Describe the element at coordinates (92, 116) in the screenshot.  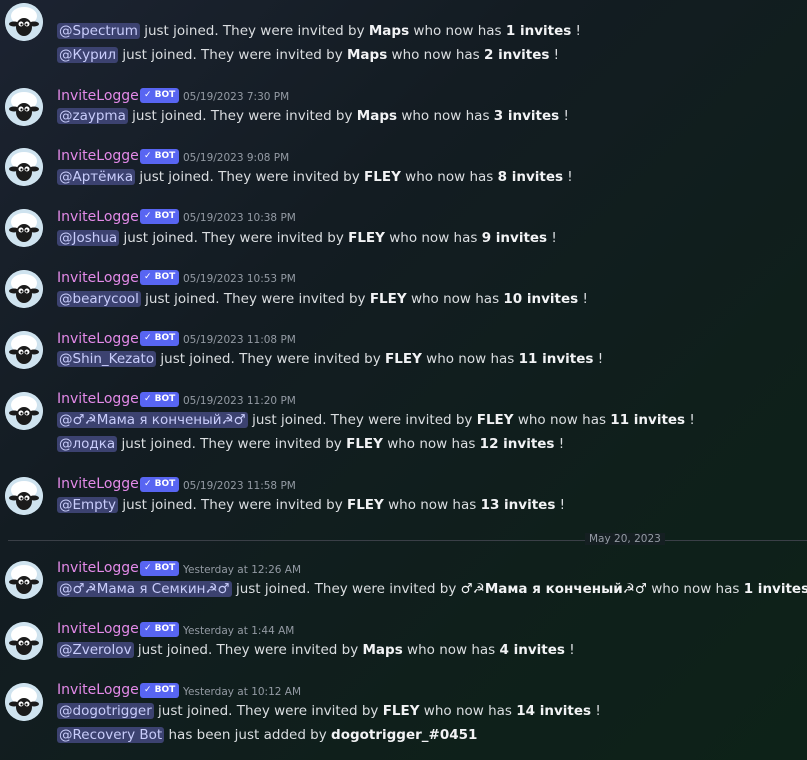
I see `user-mention: @zaypma` at that location.